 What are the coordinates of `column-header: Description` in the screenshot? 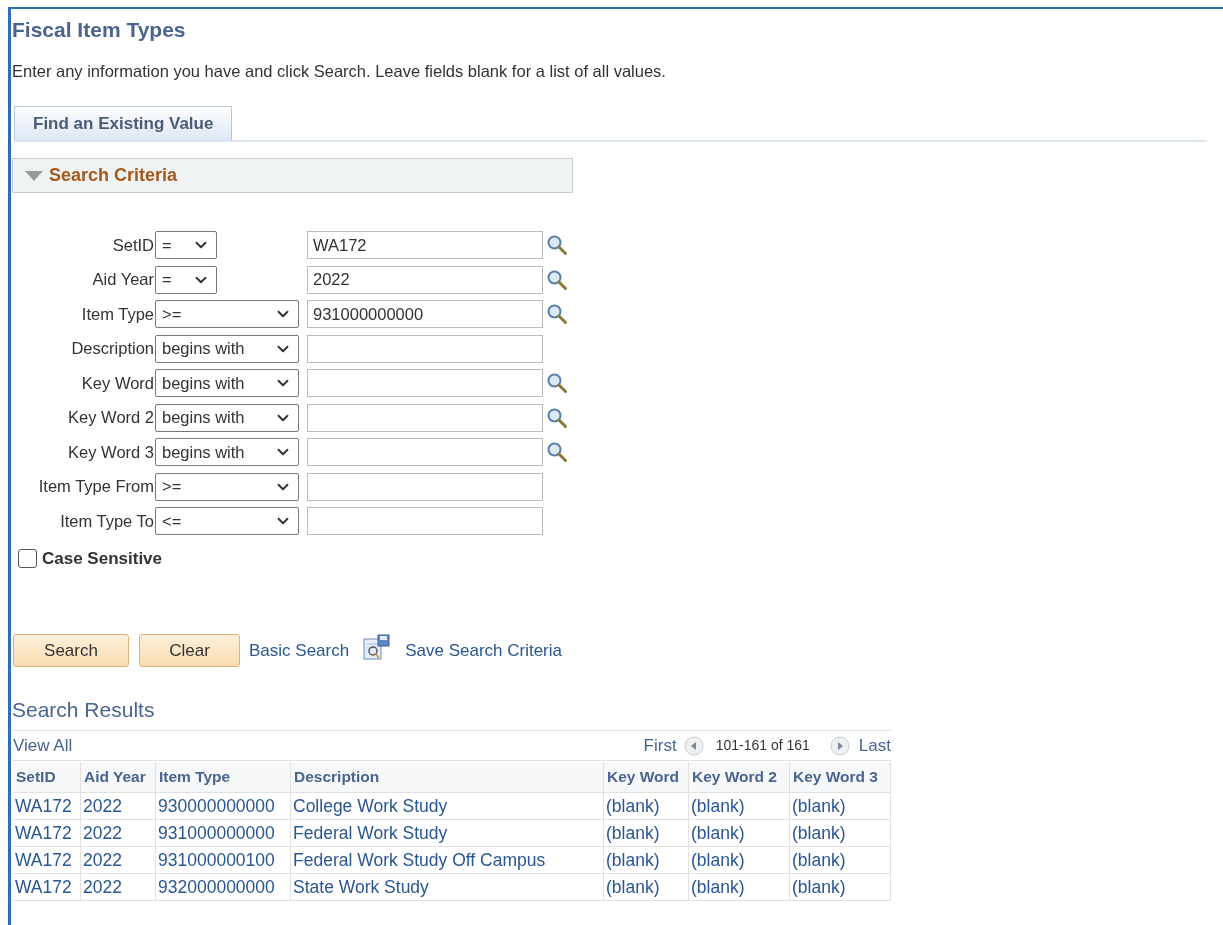 It's located at (447, 777).